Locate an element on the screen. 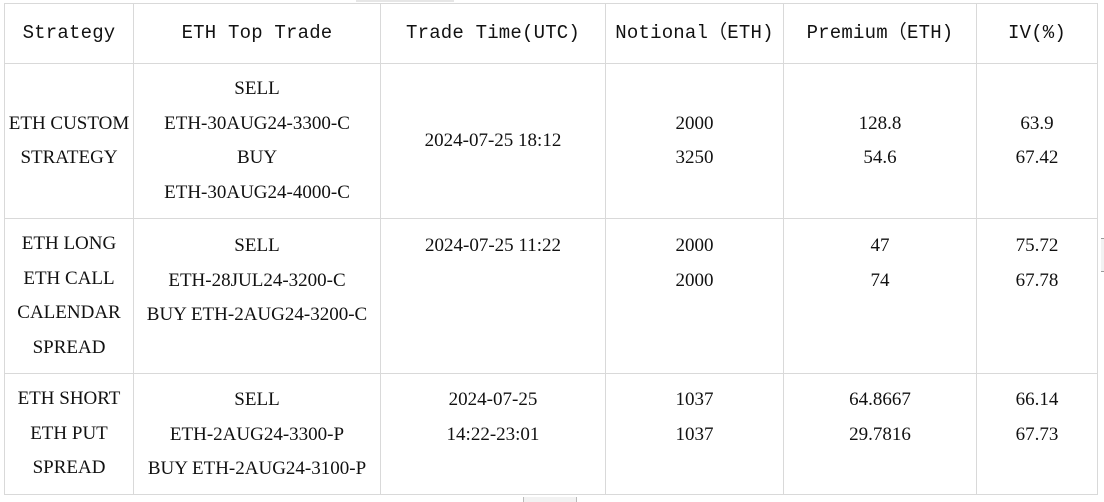 The height and width of the screenshot is (502, 1104). trade-side: BUY is located at coordinates (257, 157).